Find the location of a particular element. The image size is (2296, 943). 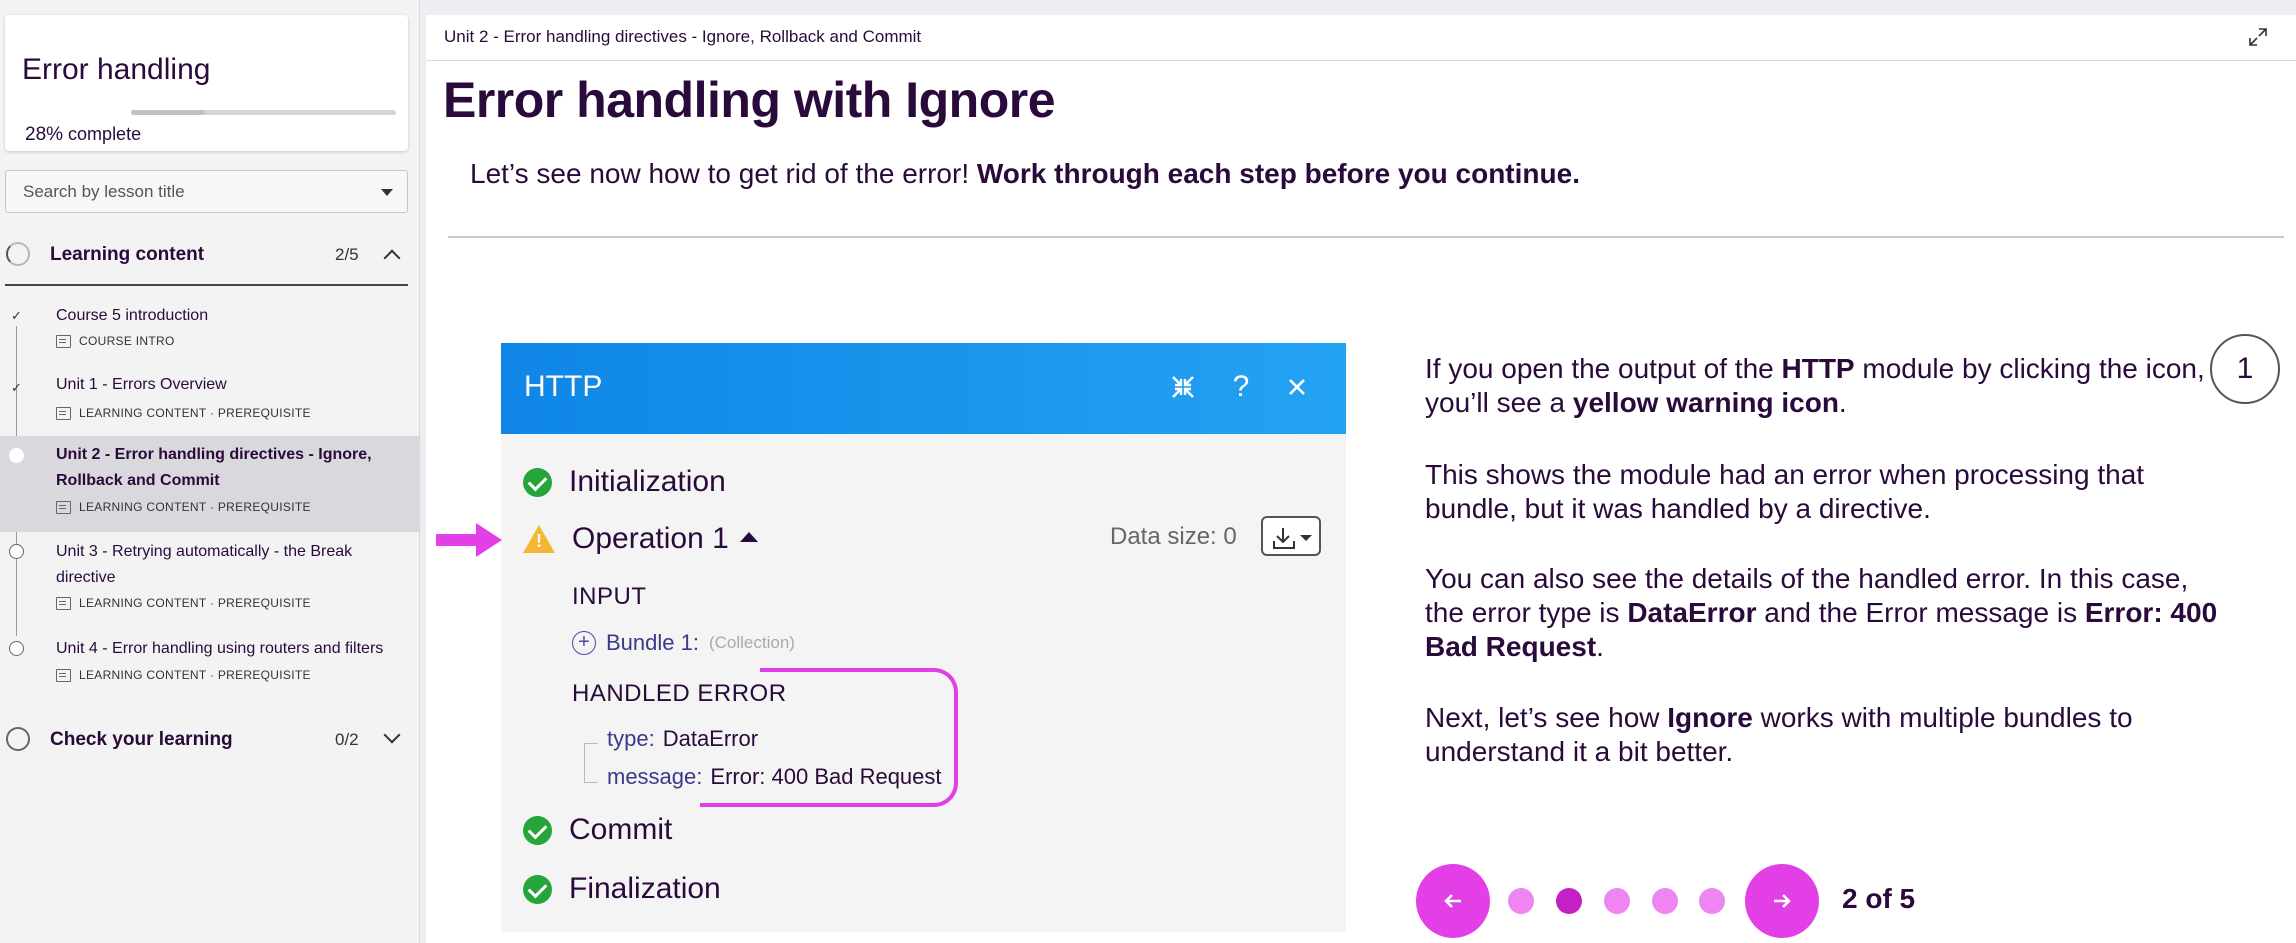

progress-ring-icon is located at coordinates (18, 254).